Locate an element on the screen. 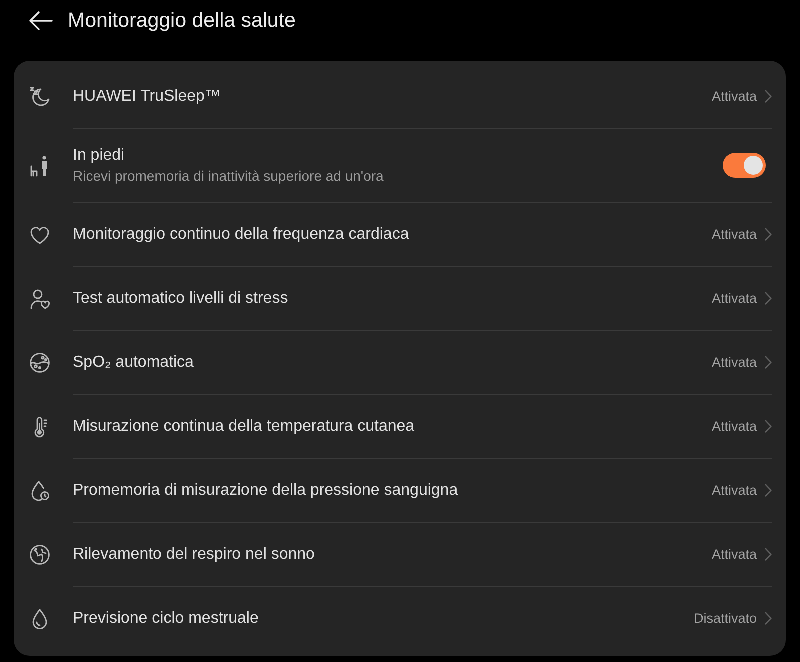 Image resolution: width=800 pixels, height=662 pixels. setting-label: Misurazione continua della temperatura cutanea is located at coordinates (244, 427).